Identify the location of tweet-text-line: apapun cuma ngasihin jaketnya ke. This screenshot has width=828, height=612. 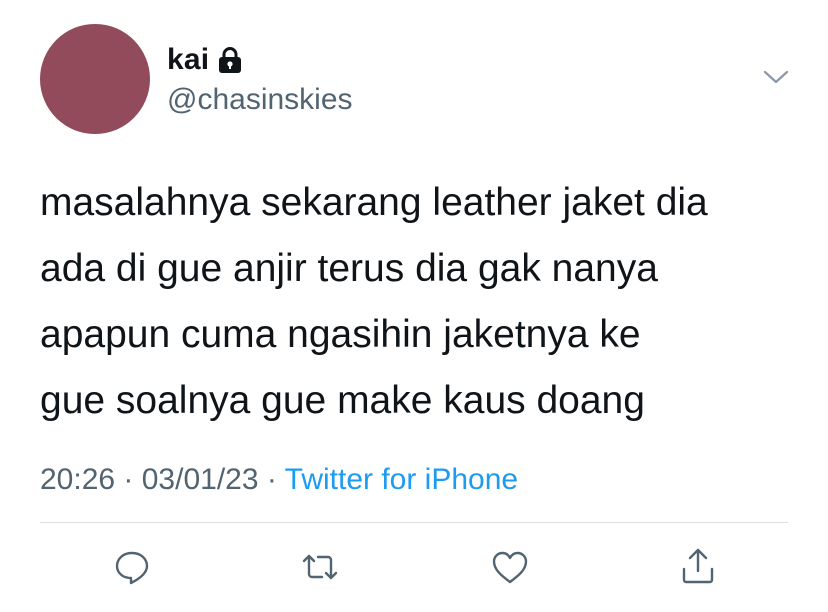
(340, 334).